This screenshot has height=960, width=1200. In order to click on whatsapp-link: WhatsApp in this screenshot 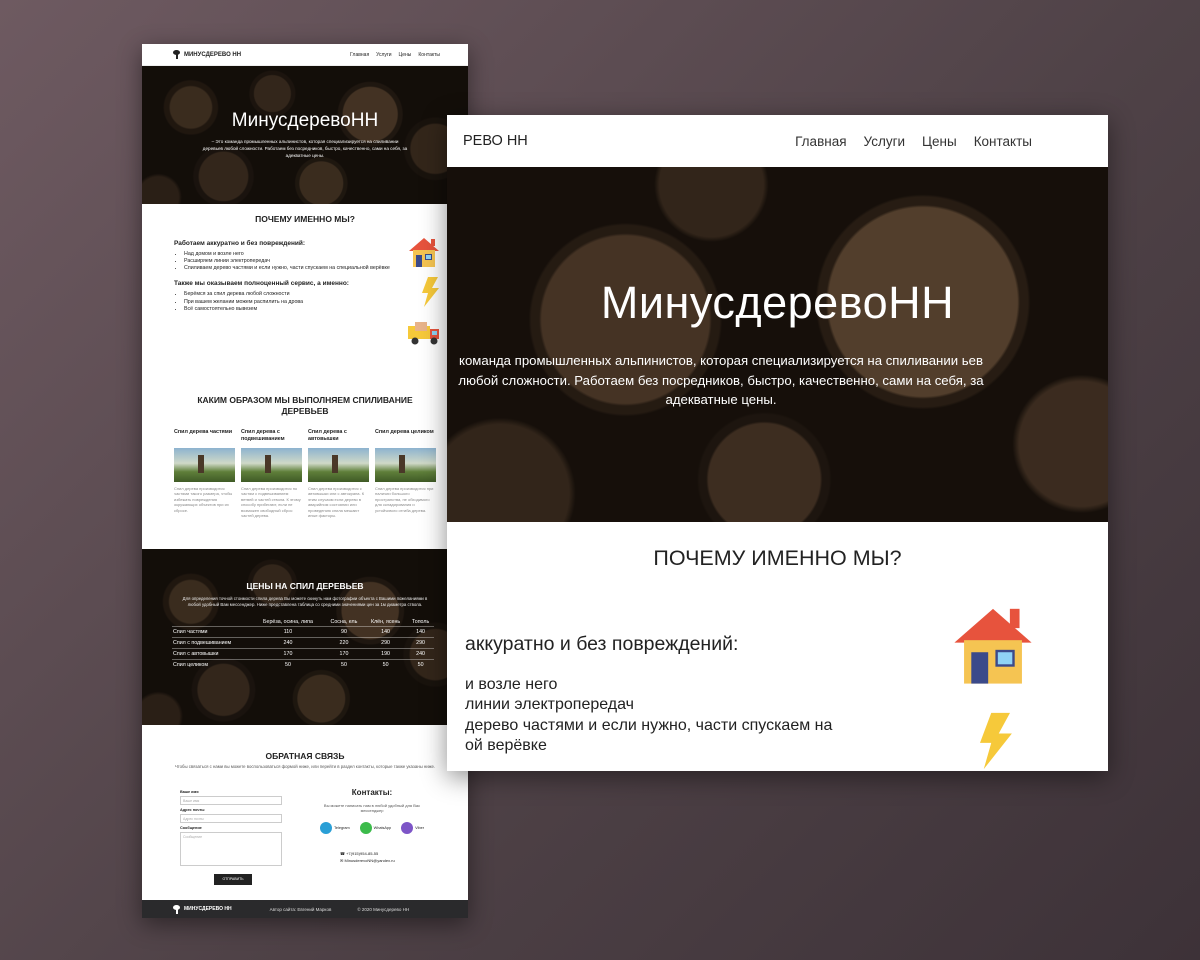, I will do `click(375, 827)`.